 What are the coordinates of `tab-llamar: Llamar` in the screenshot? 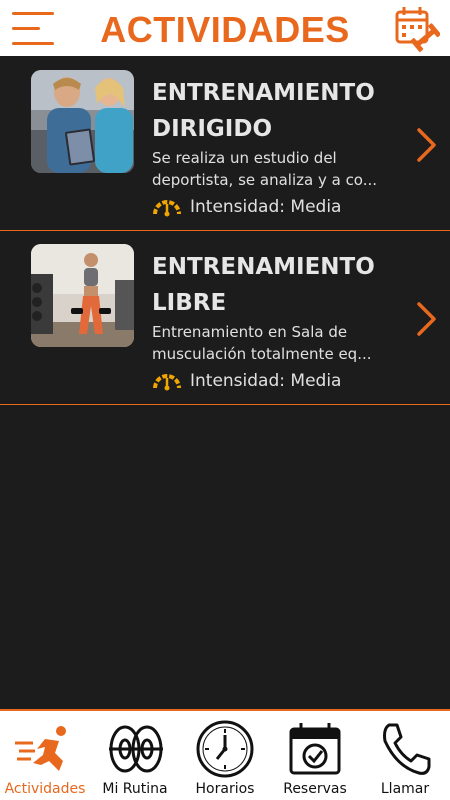 It's located at (405, 755).